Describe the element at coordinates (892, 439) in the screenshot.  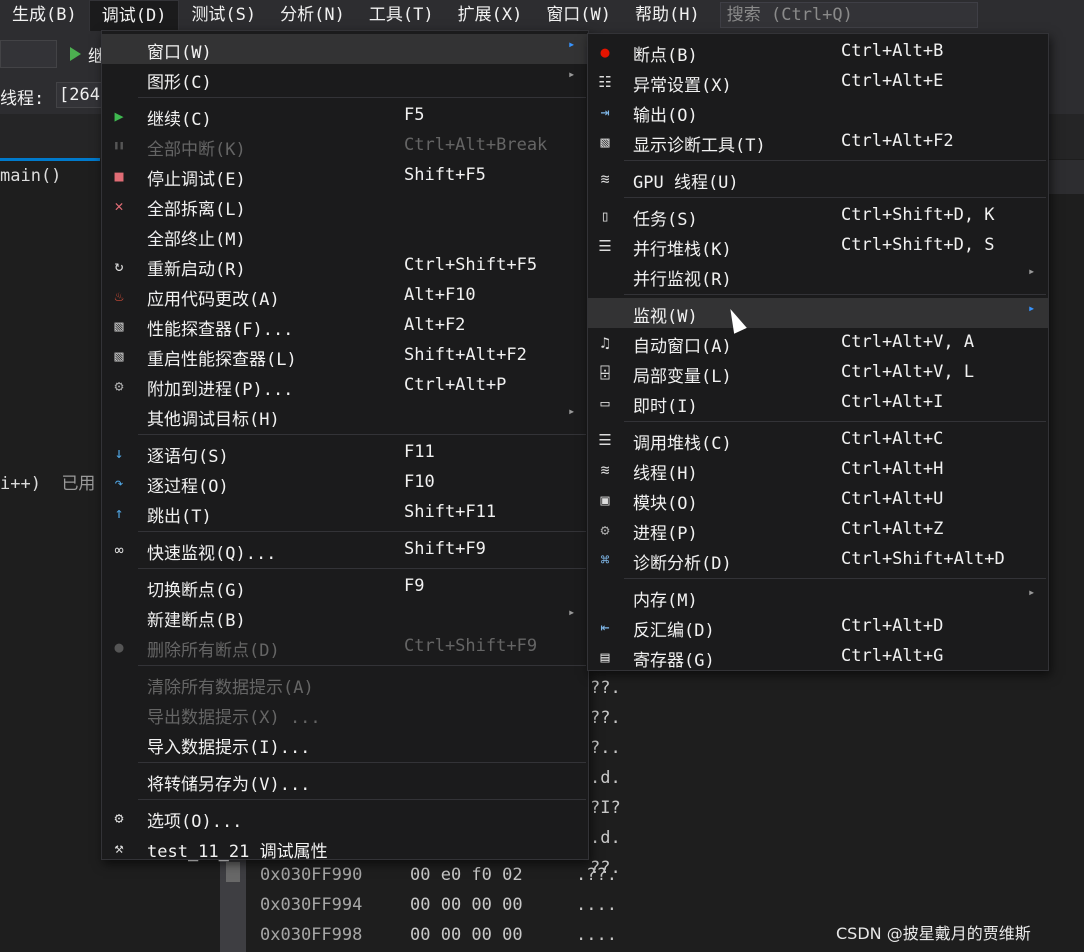
I see `menu-item-shortcut: Ctrl+Alt+C` at that location.